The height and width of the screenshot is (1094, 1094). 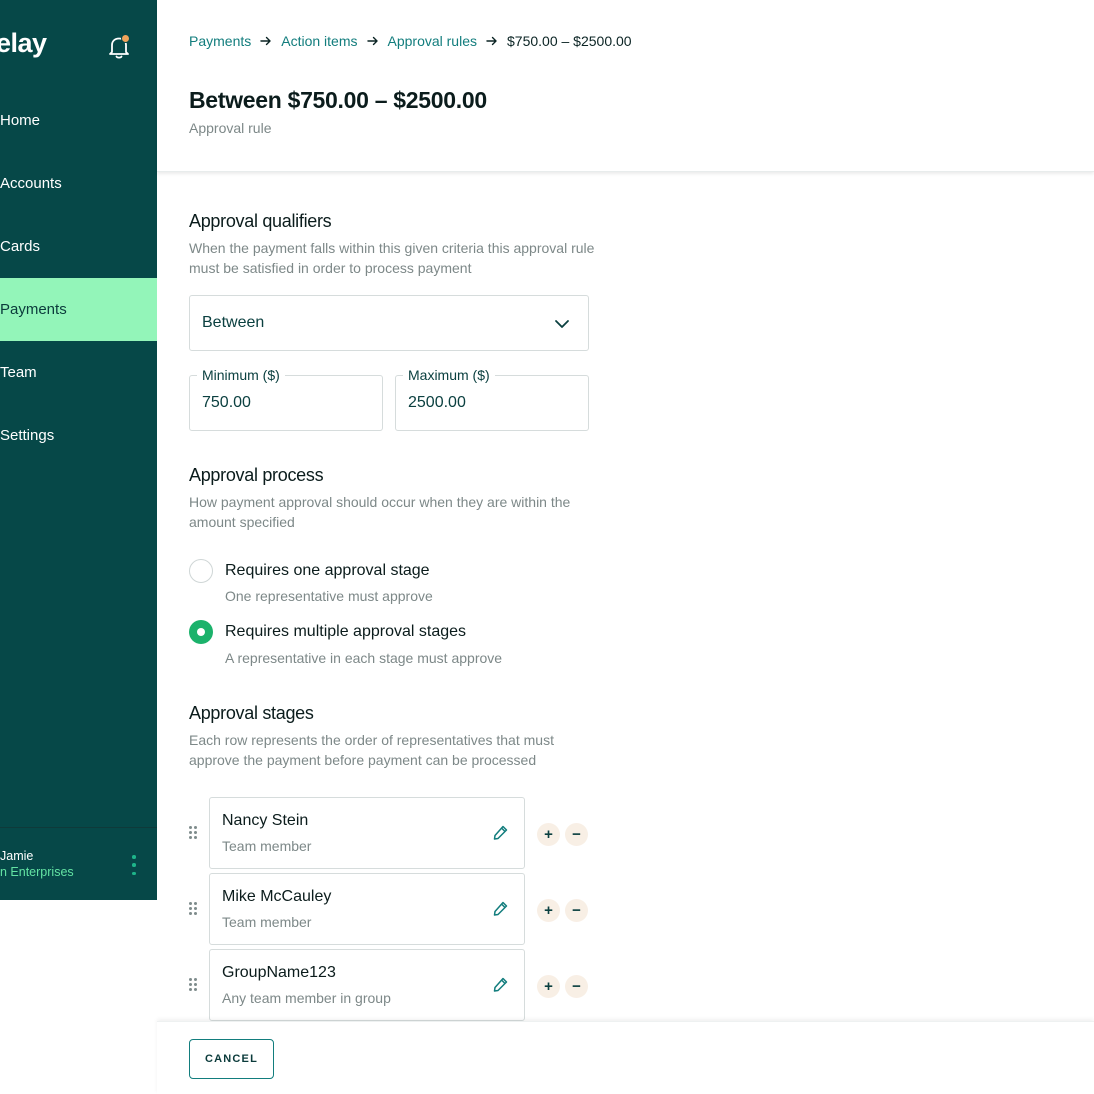 I want to click on sidebar-item-label: Home, so click(x=20, y=120).